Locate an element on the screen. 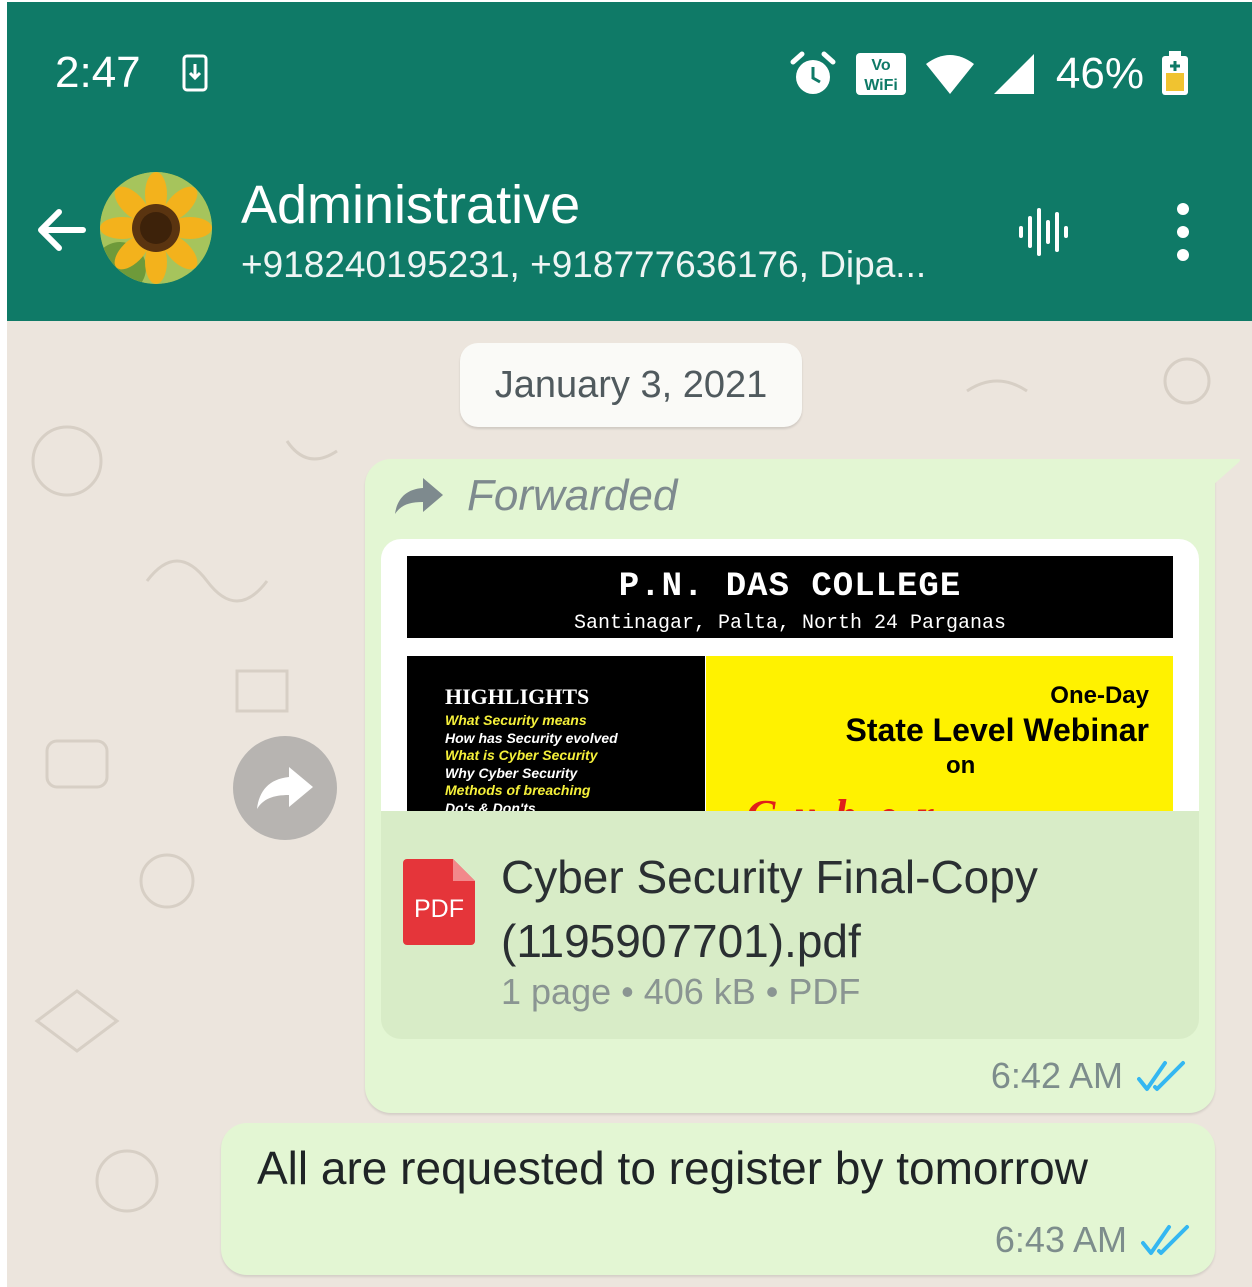 This screenshot has height=1287, width=1252. vowifi-icon: Vo WiFi is located at coordinates (880, 74).